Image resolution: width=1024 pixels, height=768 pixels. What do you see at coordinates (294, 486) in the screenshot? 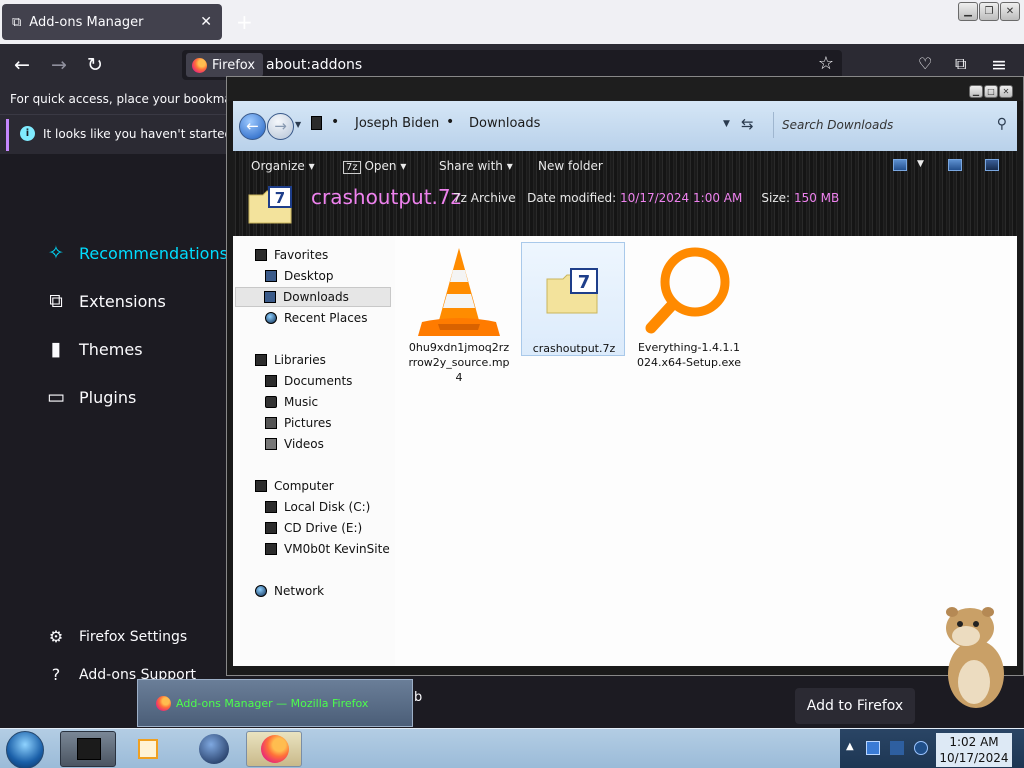
I see `nav-computer: Computer` at bounding box center [294, 486].